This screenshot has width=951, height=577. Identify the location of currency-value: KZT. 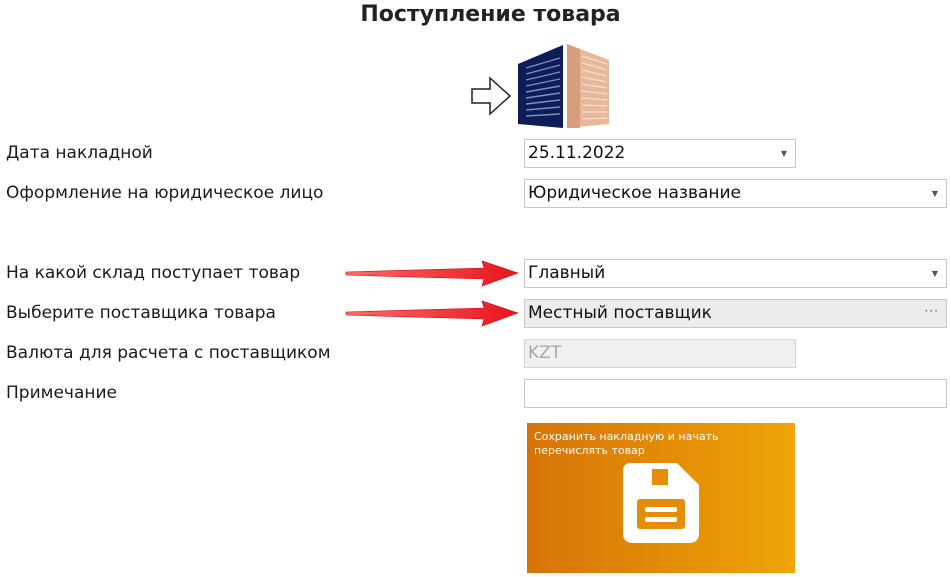
(545, 353).